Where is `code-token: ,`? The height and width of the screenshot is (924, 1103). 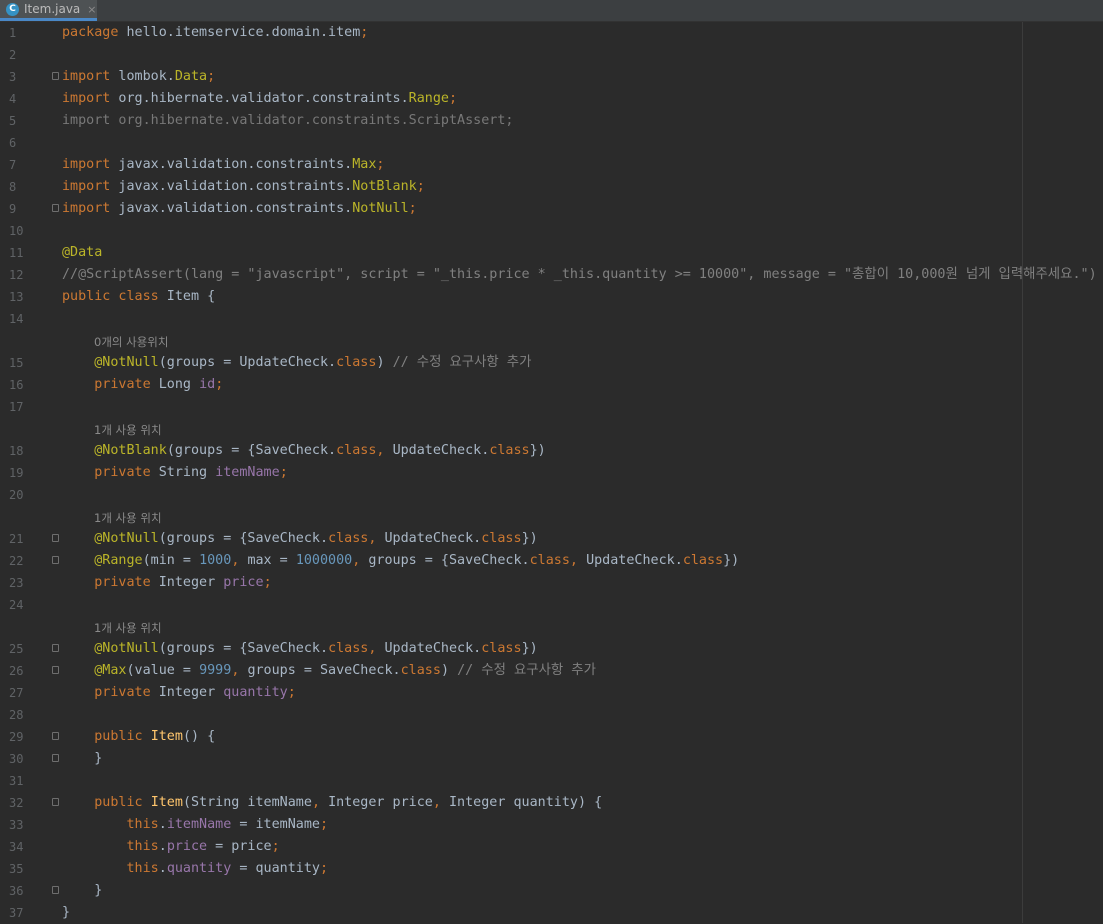 code-token: , is located at coordinates (320, 802).